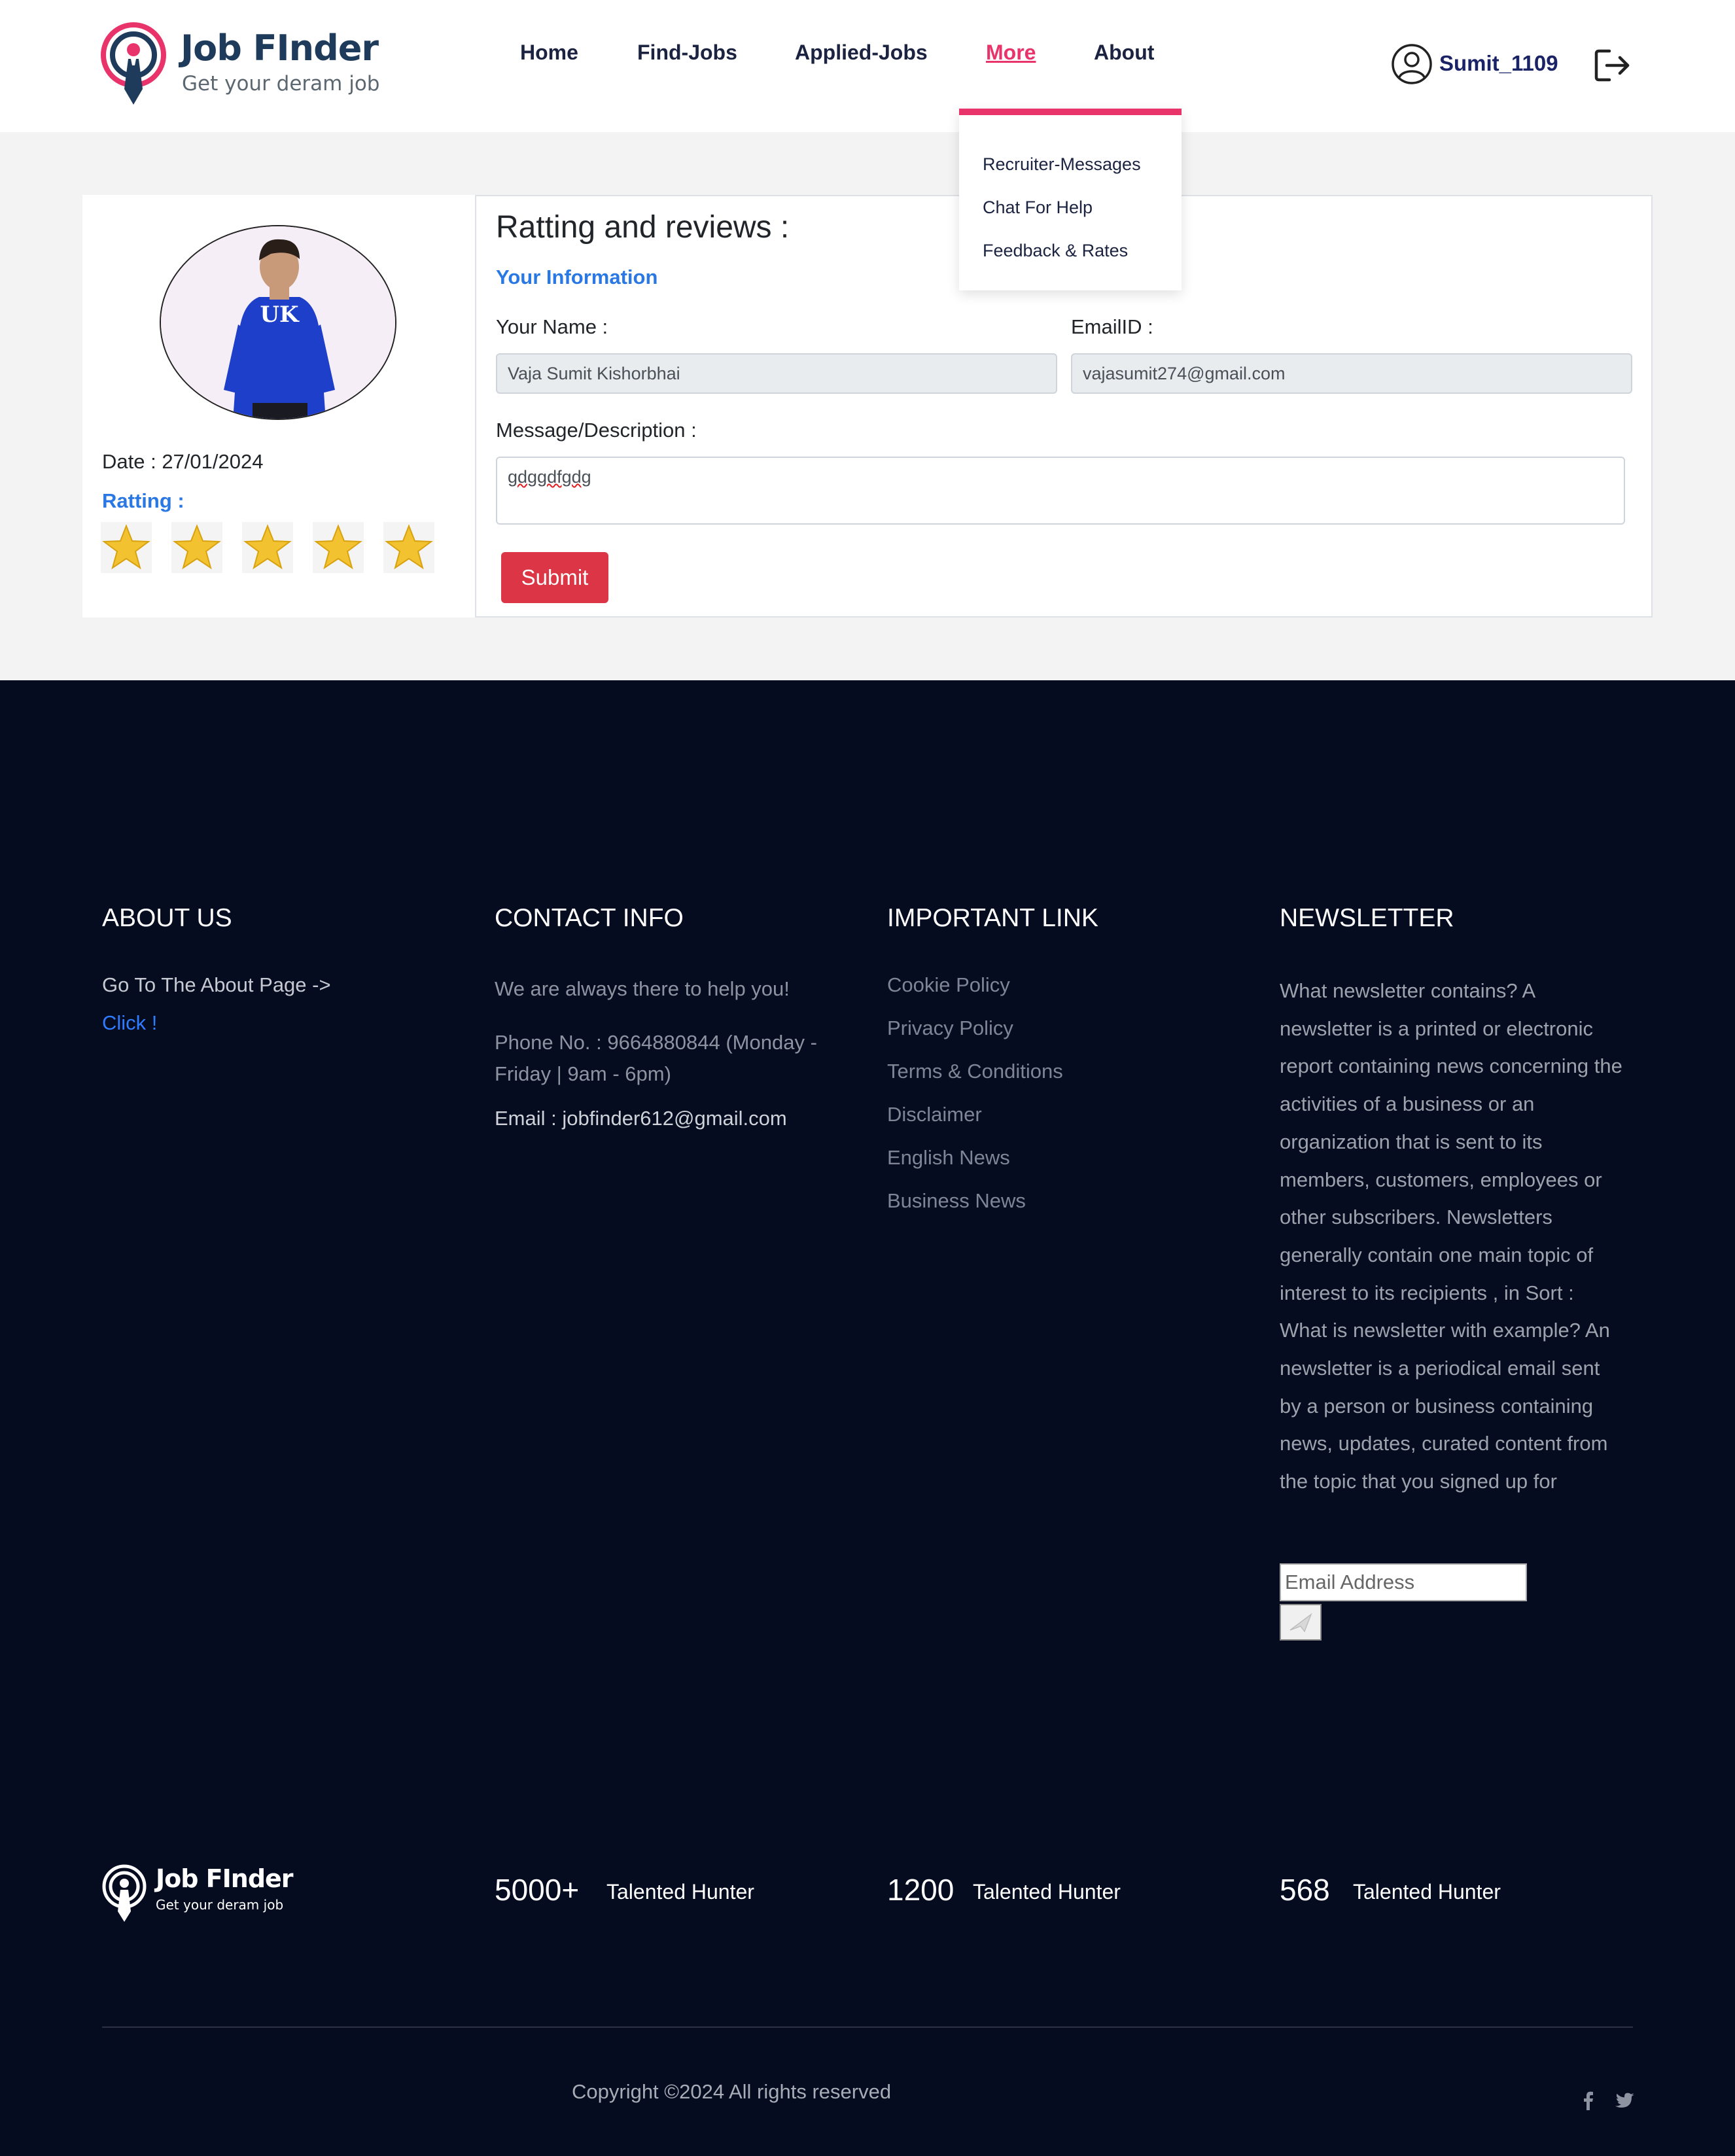 The image size is (1735, 2156). What do you see at coordinates (281, 84) in the screenshot?
I see `logo-subtitle: Get your deram job` at bounding box center [281, 84].